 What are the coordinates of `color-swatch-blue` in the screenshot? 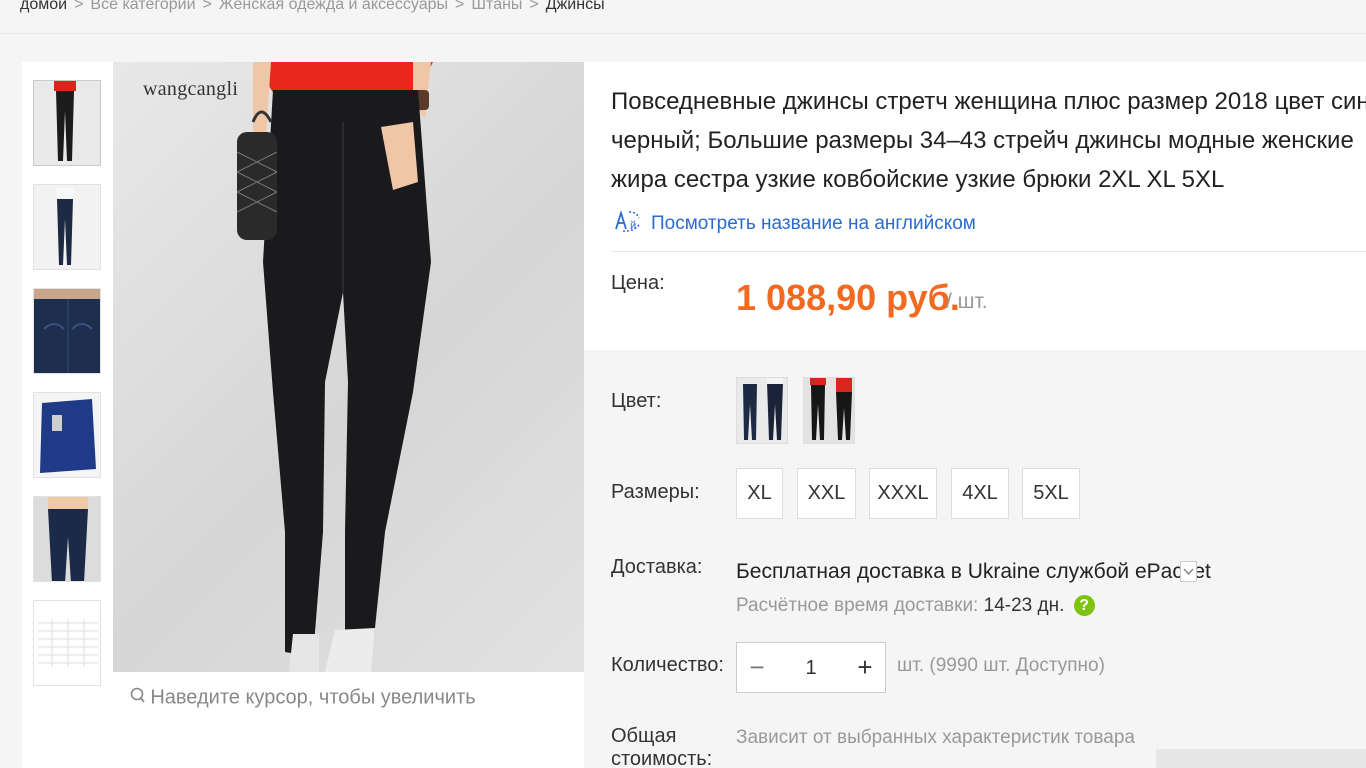 It's located at (762, 410).